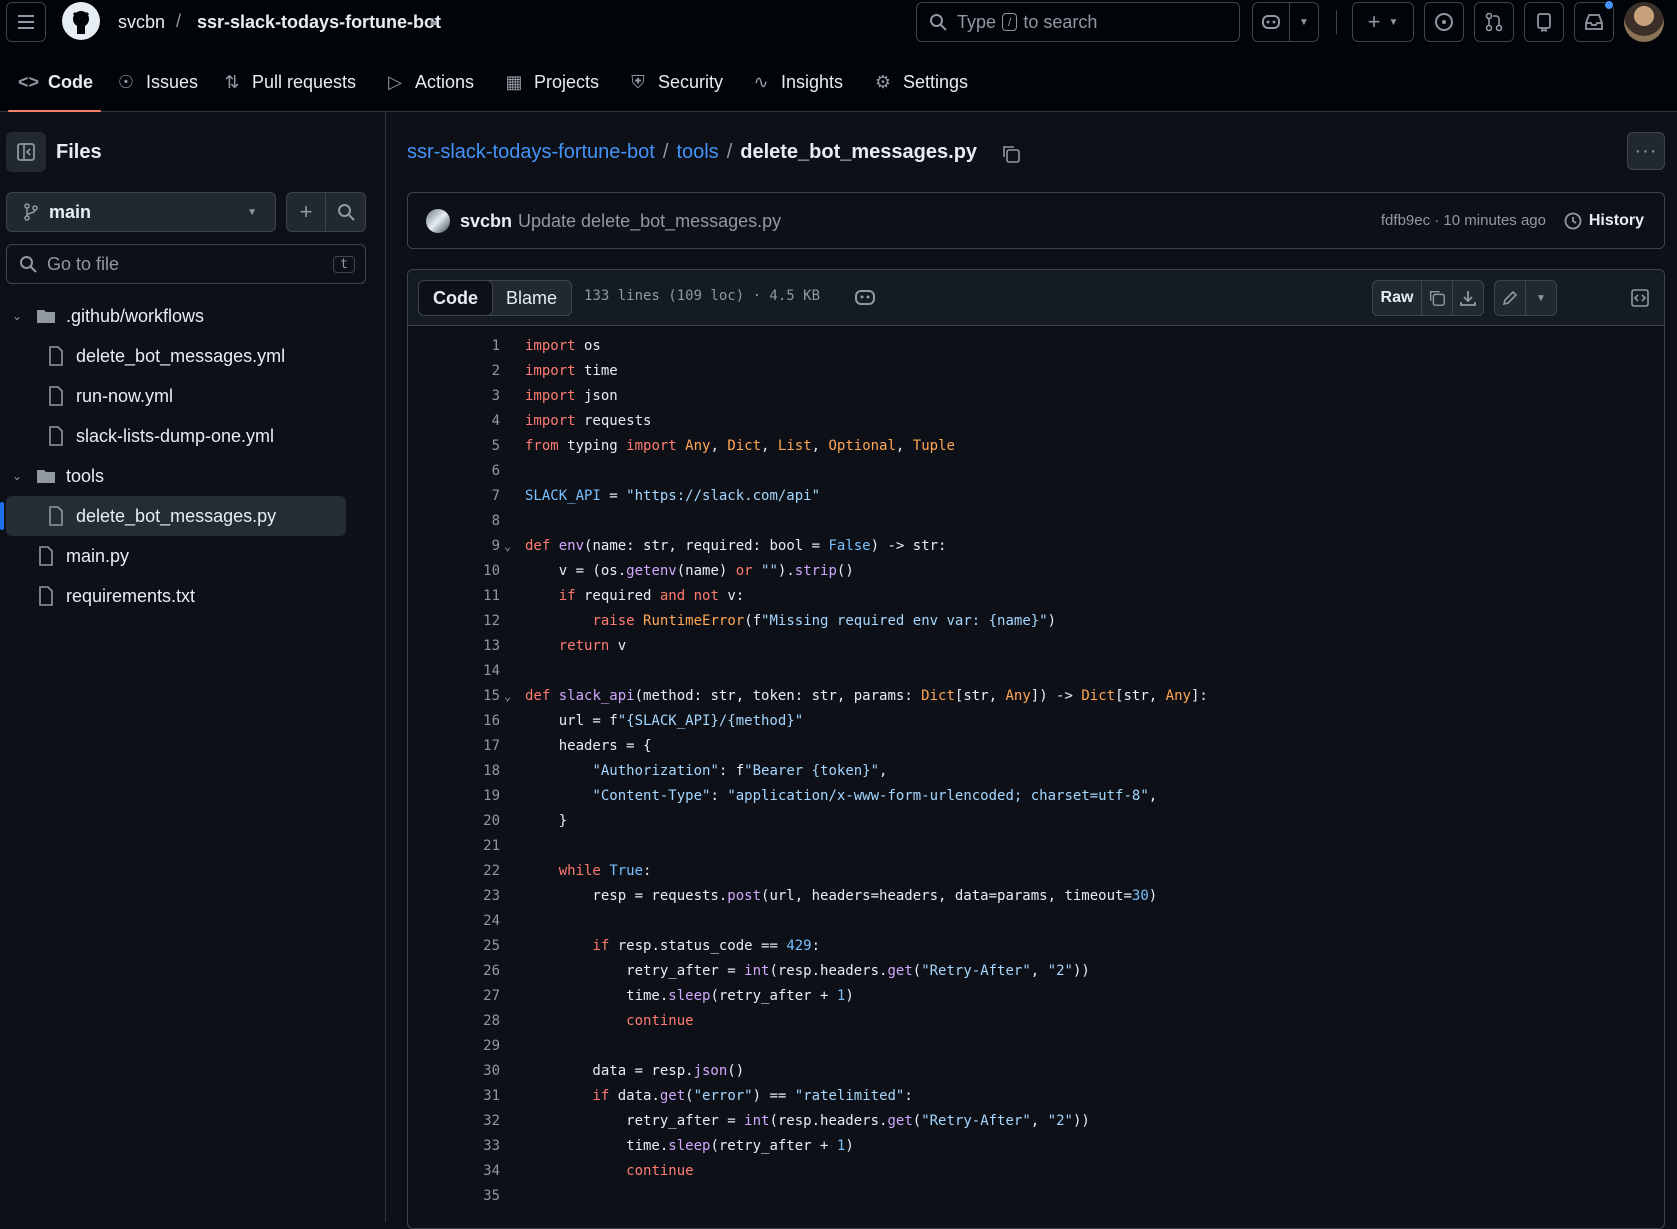 This screenshot has width=1677, height=1229. What do you see at coordinates (1646, 151) in the screenshot?
I see `more-options-button: ···` at bounding box center [1646, 151].